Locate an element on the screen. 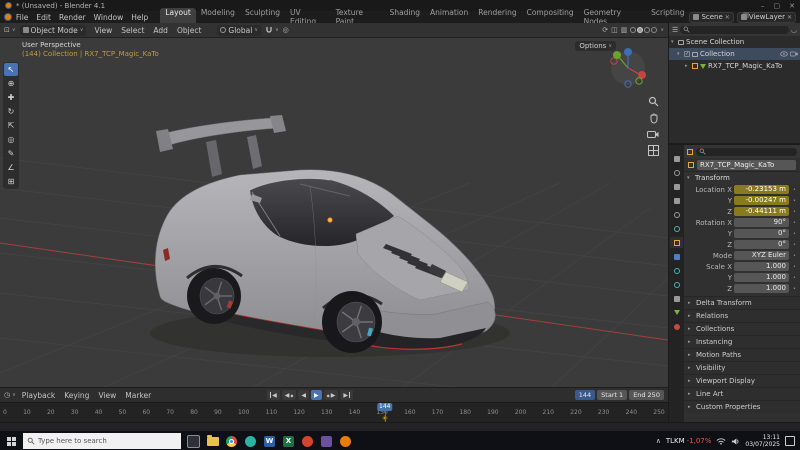 The height and width of the screenshot is (450, 800). current-frame-field: 144 is located at coordinates (585, 395).